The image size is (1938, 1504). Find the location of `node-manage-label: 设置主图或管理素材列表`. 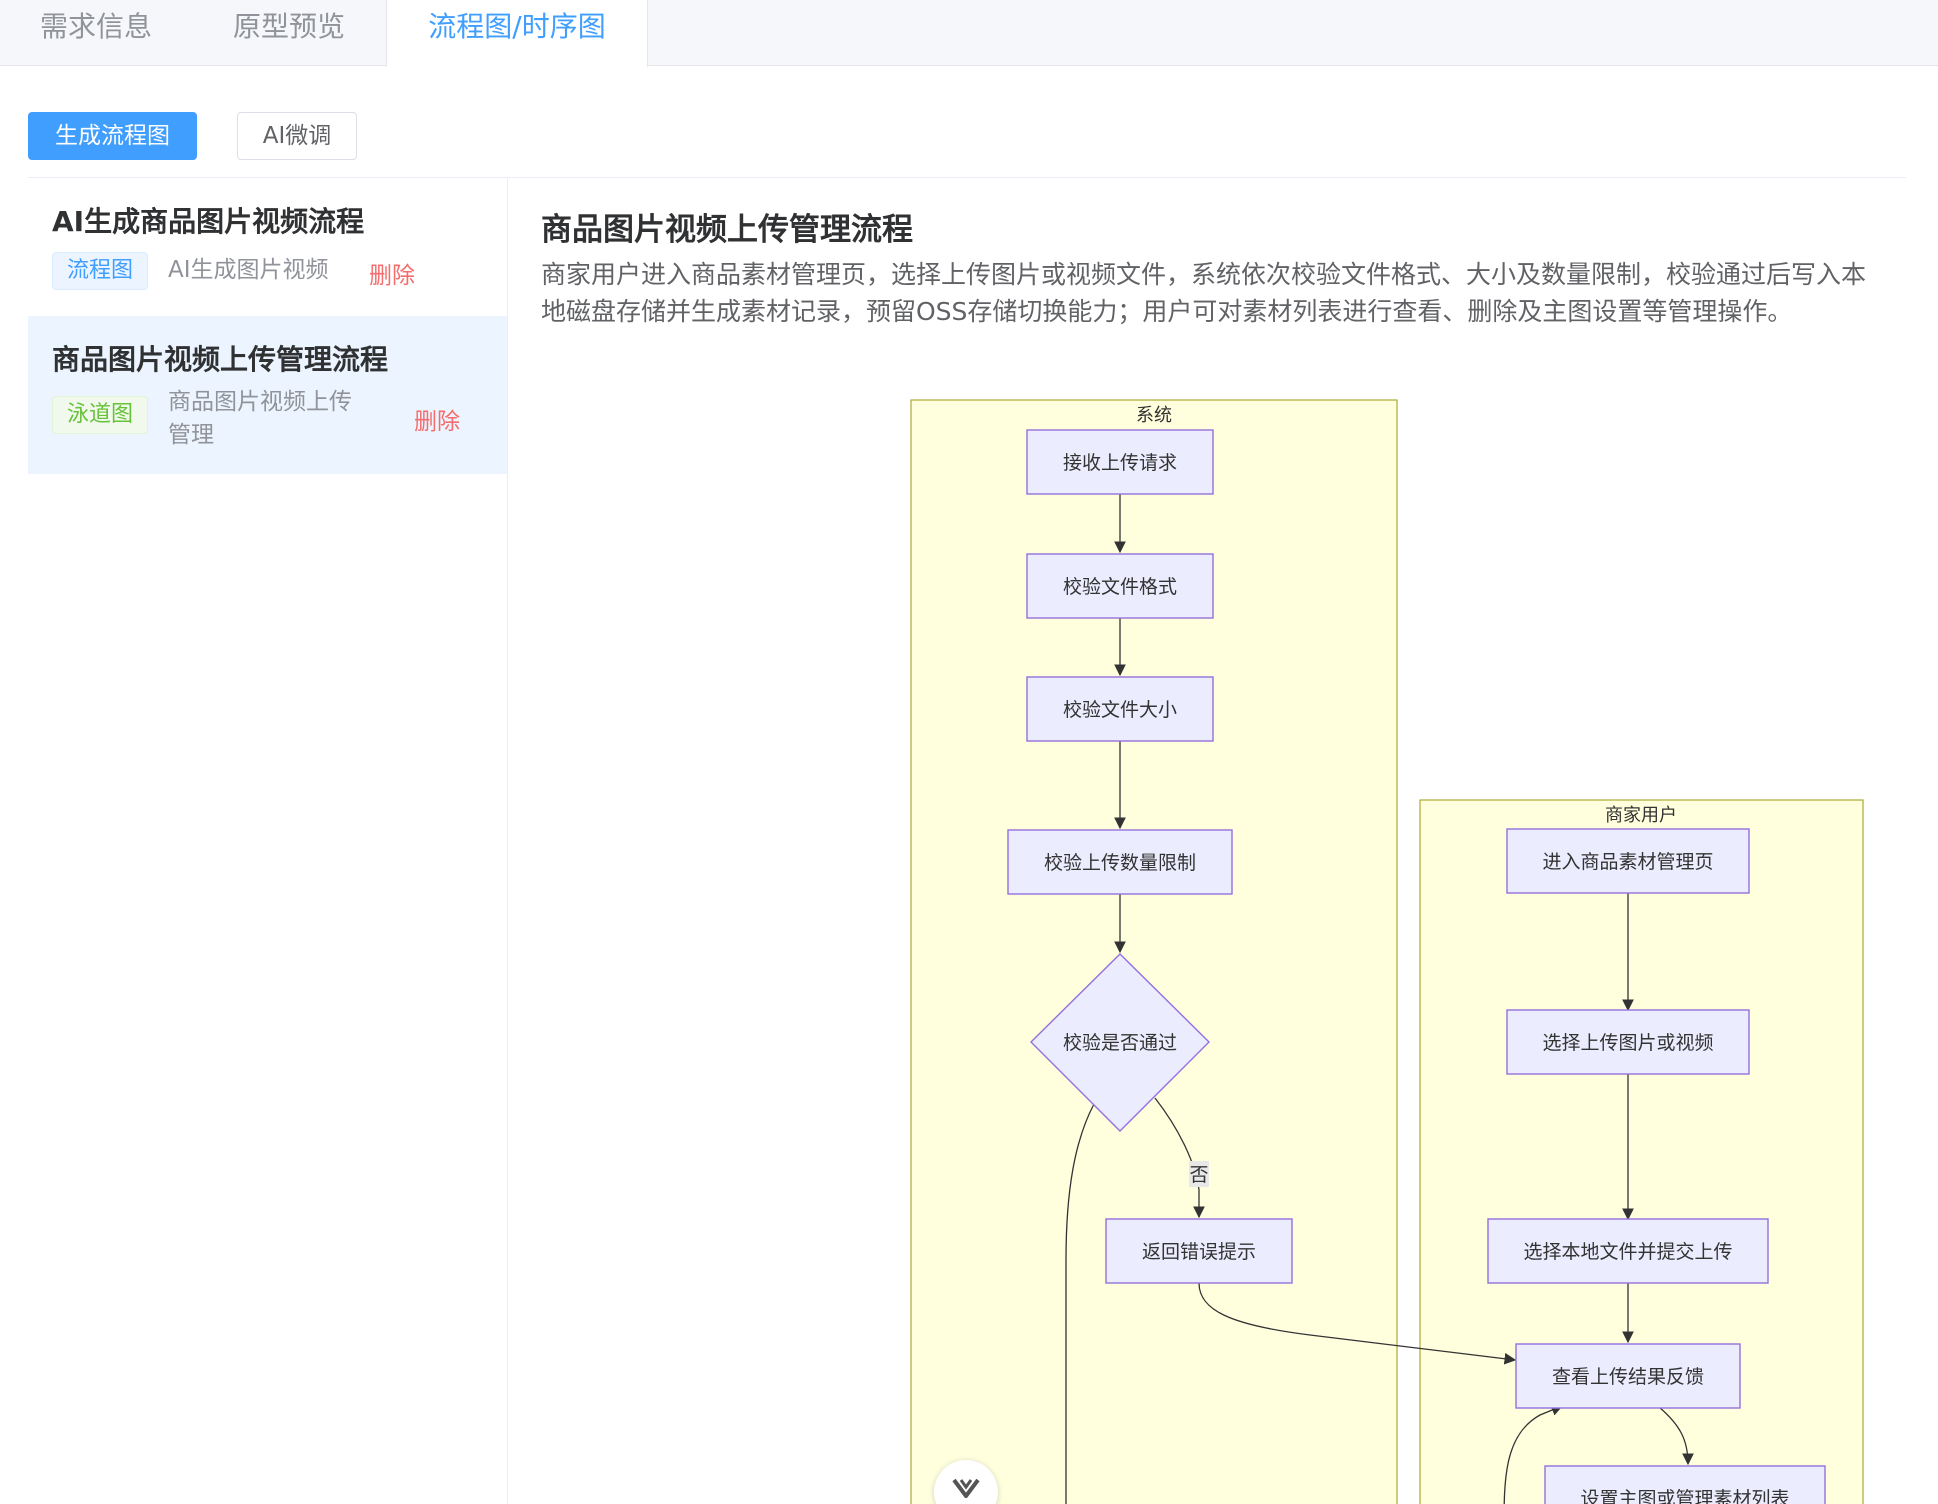

node-manage-label: 设置主图或管理素材列表 is located at coordinates (1684, 1496).